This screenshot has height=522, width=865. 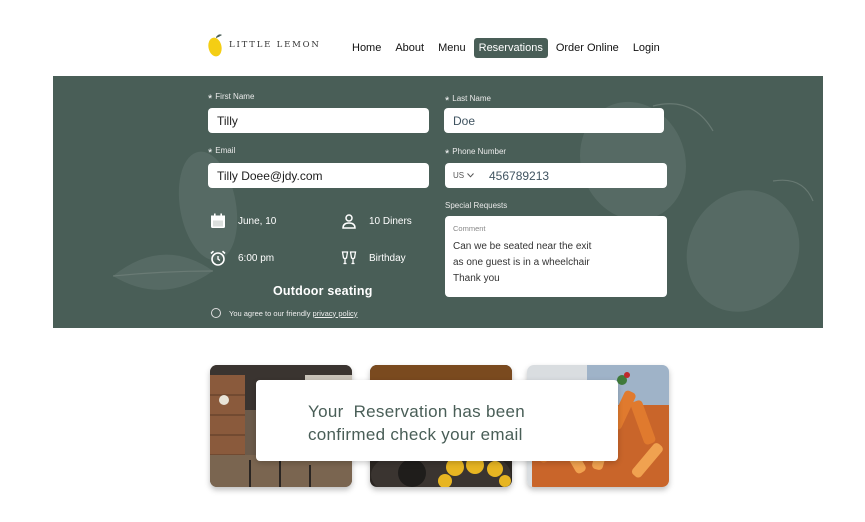 I want to click on nav-about: About, so click(x=409, y=48).